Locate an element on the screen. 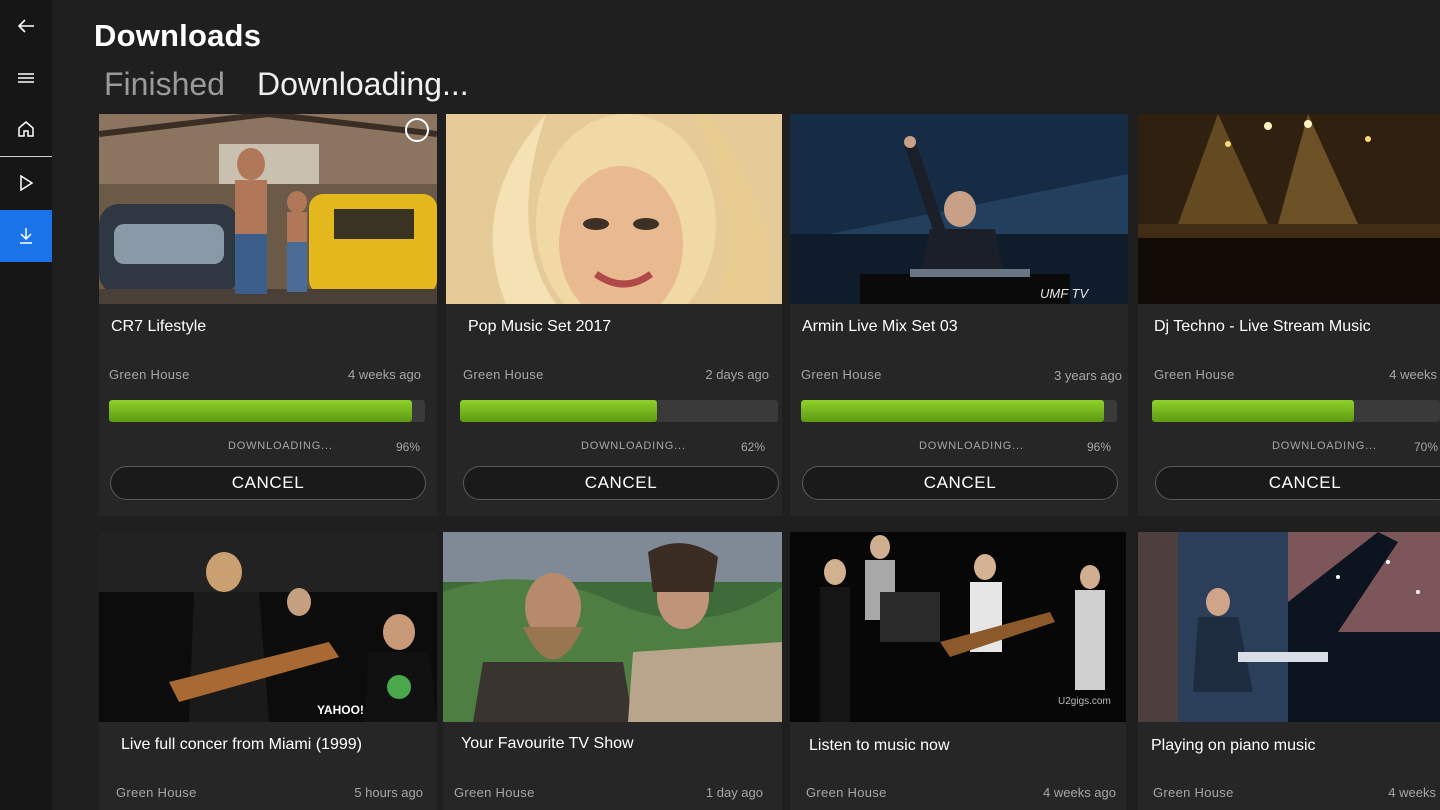  page-title: Downloads is located at coordinates (178, 35).